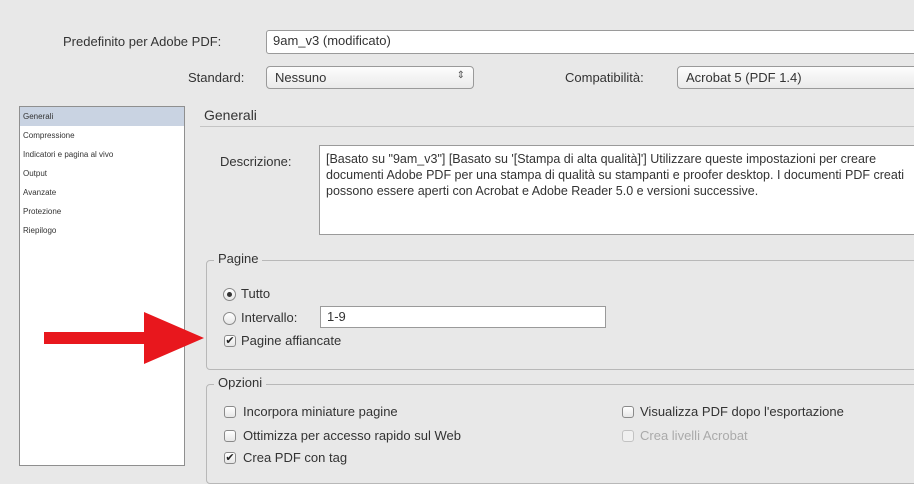  I want to click on compatibility-select: Acrobat 5 (PDF 1.4), so click(795, 77).